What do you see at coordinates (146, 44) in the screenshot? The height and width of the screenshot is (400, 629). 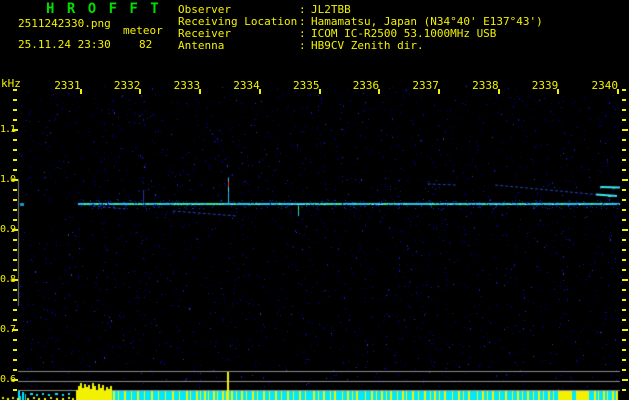 I see `echo-count: 82` at bounding box center [146, 44].